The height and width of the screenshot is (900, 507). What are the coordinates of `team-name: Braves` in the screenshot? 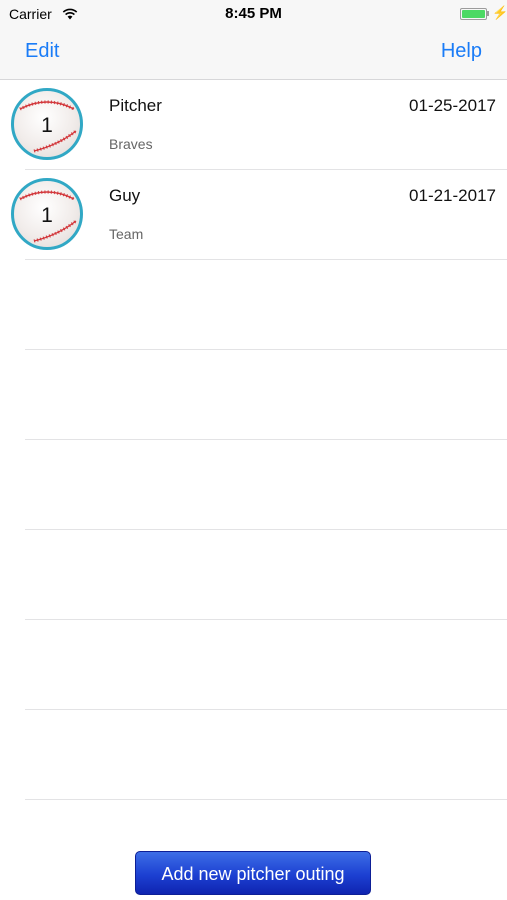 It's located at (131, 144).